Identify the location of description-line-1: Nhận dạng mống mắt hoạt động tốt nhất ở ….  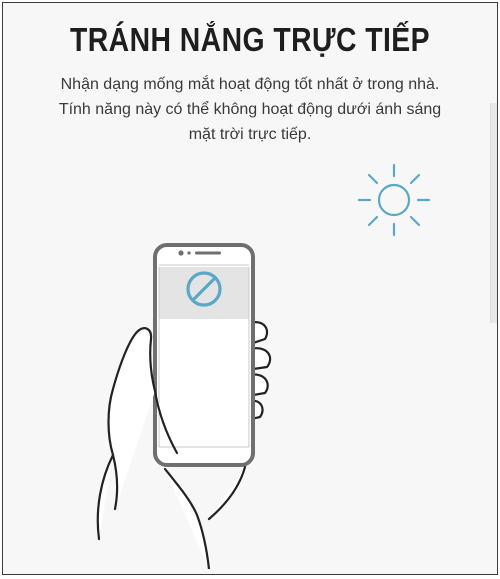
(250, 84).